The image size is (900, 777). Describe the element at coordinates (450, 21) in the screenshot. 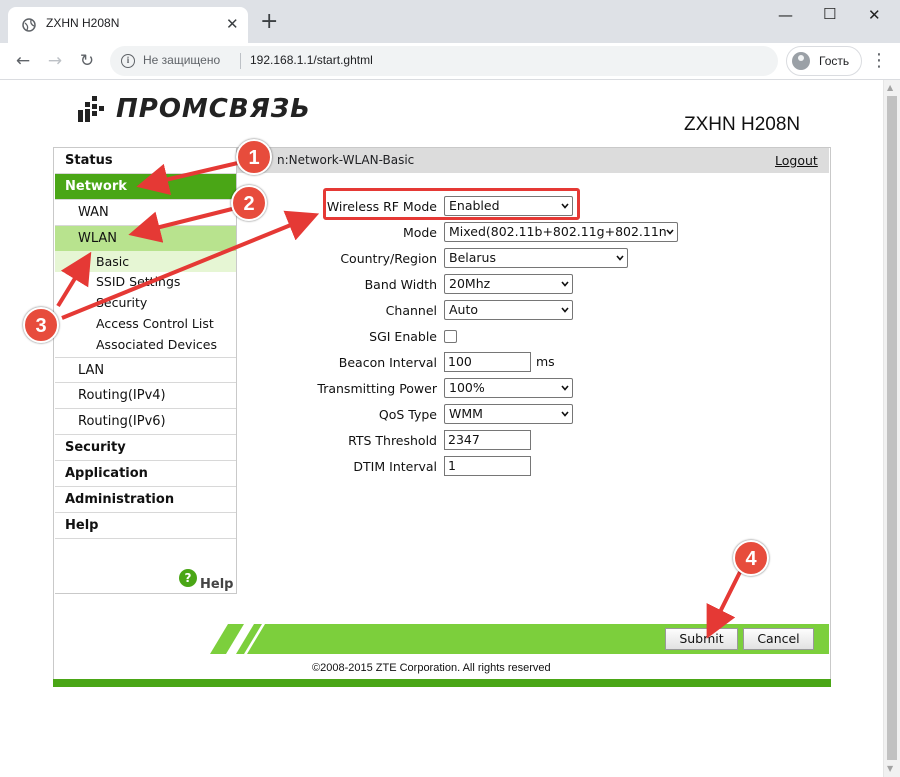

I see `tab-strip: ZXHN H208N ✕ + — ☐ ✕` at that location.